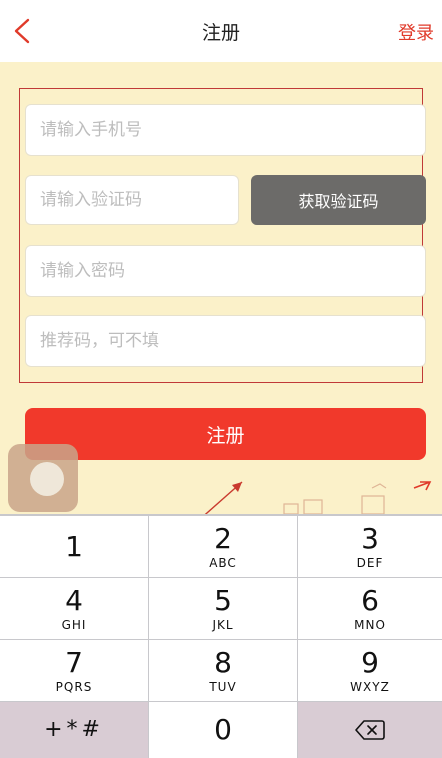 The image size is (442, 758). What do you see at coordinates (74, 546) in the screenshot?
I see `key-1: 1` at bounding box center [74, 546].